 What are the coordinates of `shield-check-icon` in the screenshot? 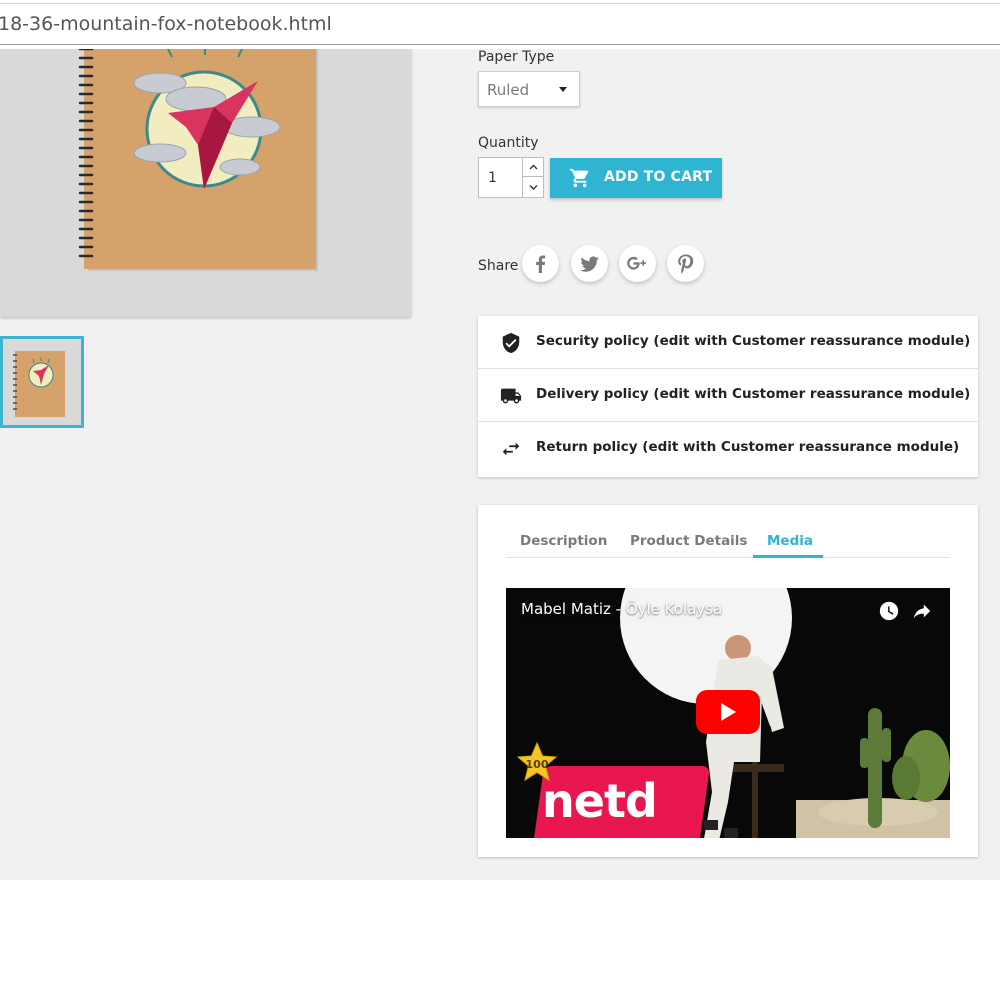 It's located at (511, 343).